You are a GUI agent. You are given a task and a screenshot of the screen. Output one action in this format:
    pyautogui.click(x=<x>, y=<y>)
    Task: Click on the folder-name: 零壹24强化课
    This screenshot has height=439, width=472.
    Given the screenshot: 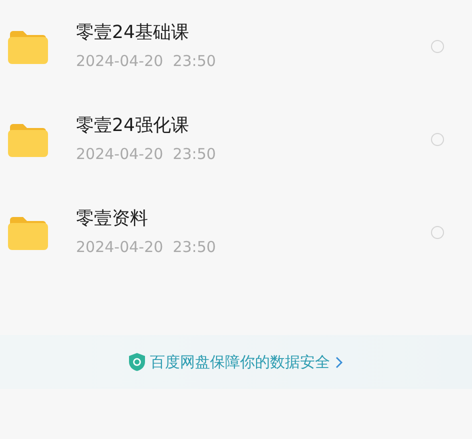 What is the action you would take?
    pyautogui.click(x=253, y=124)
    